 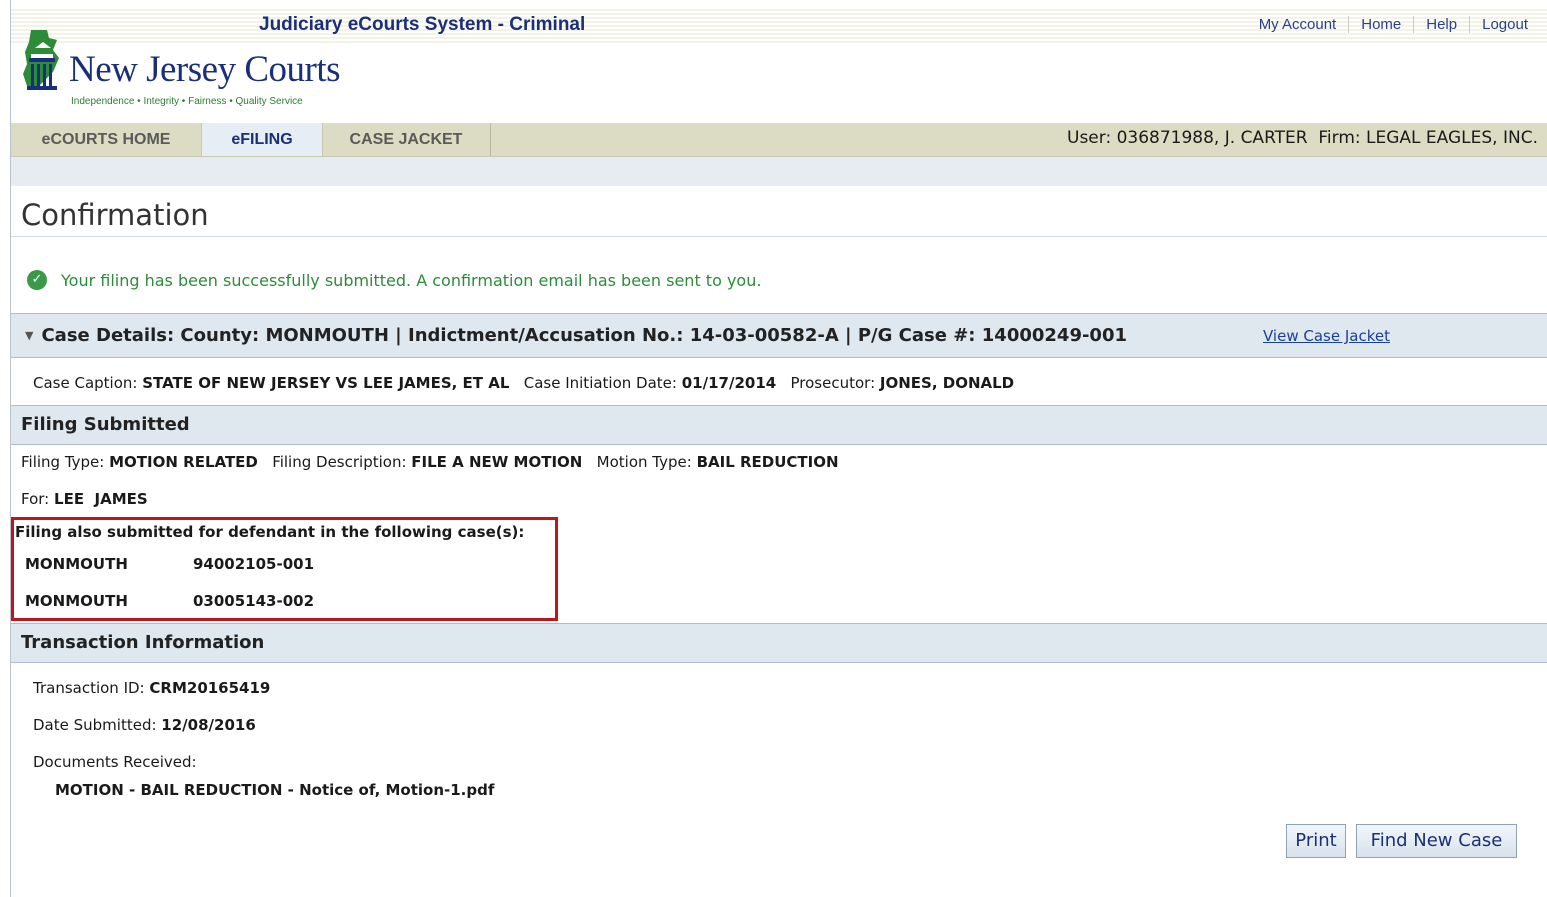 What do you see at coordinates (115, 762) in the screenshot?
I see `documents-received-label: Documents Received:` at bounding box center [115, 762].